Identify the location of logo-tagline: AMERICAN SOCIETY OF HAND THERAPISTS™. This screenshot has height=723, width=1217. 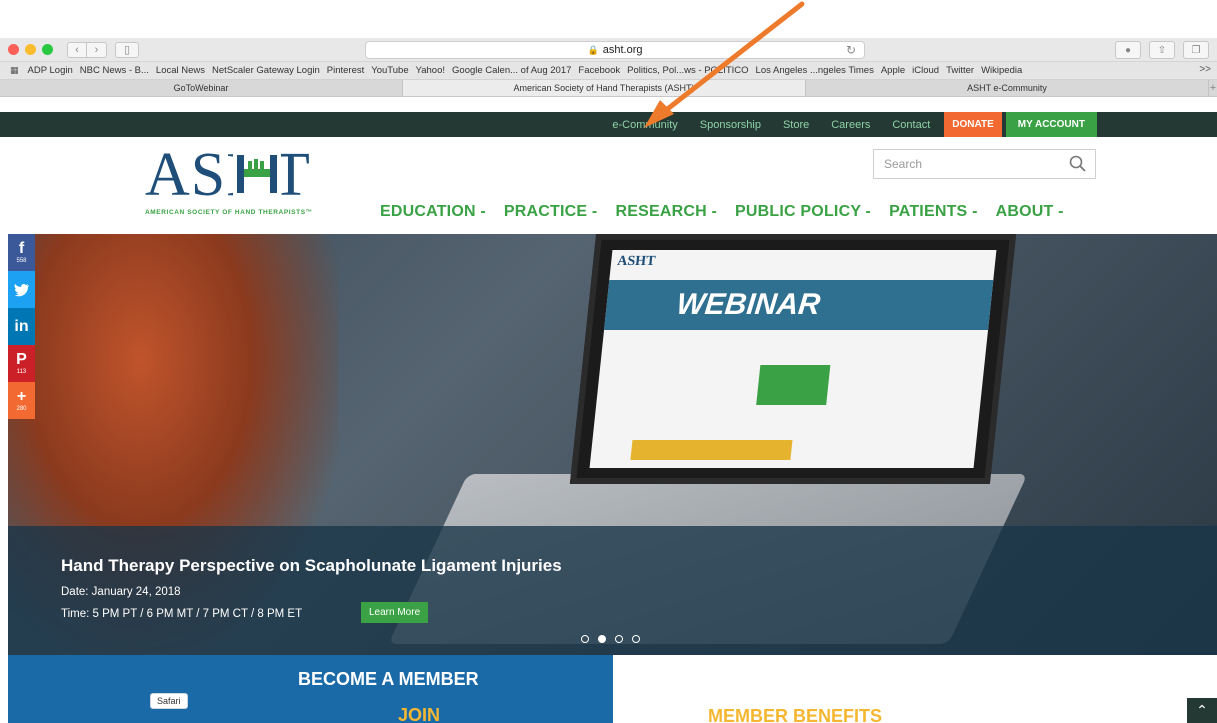
(229, 212).